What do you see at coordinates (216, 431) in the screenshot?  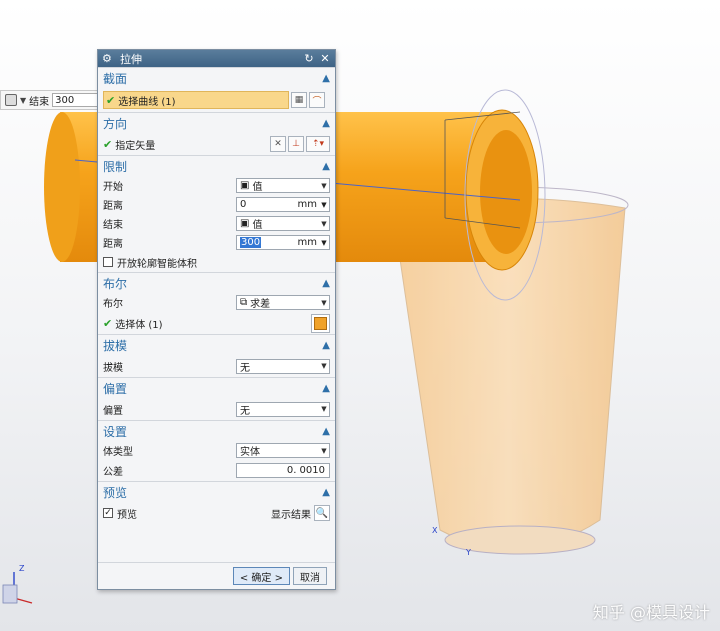 I see `settings-header: 设置 ▲` at bounding box center [216, 431].